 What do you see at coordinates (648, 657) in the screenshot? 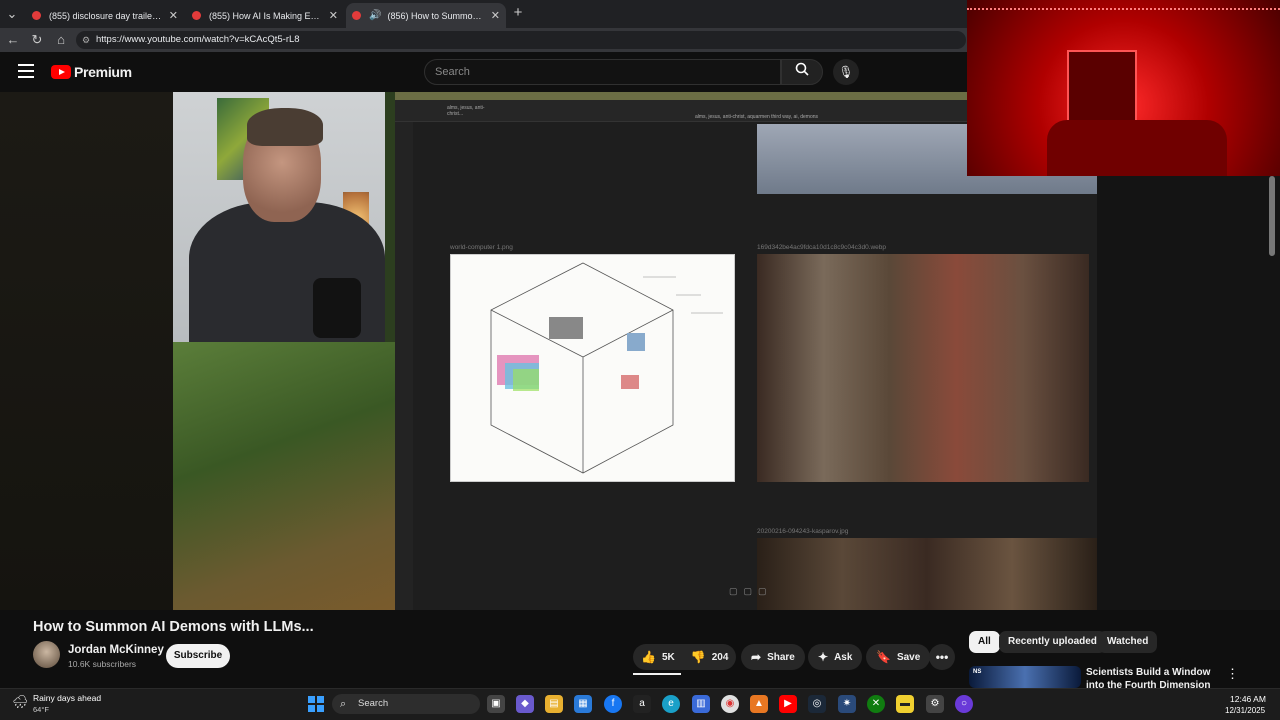
I see `thumbs-up-icon: 👍` at bounding box center [648, 657].